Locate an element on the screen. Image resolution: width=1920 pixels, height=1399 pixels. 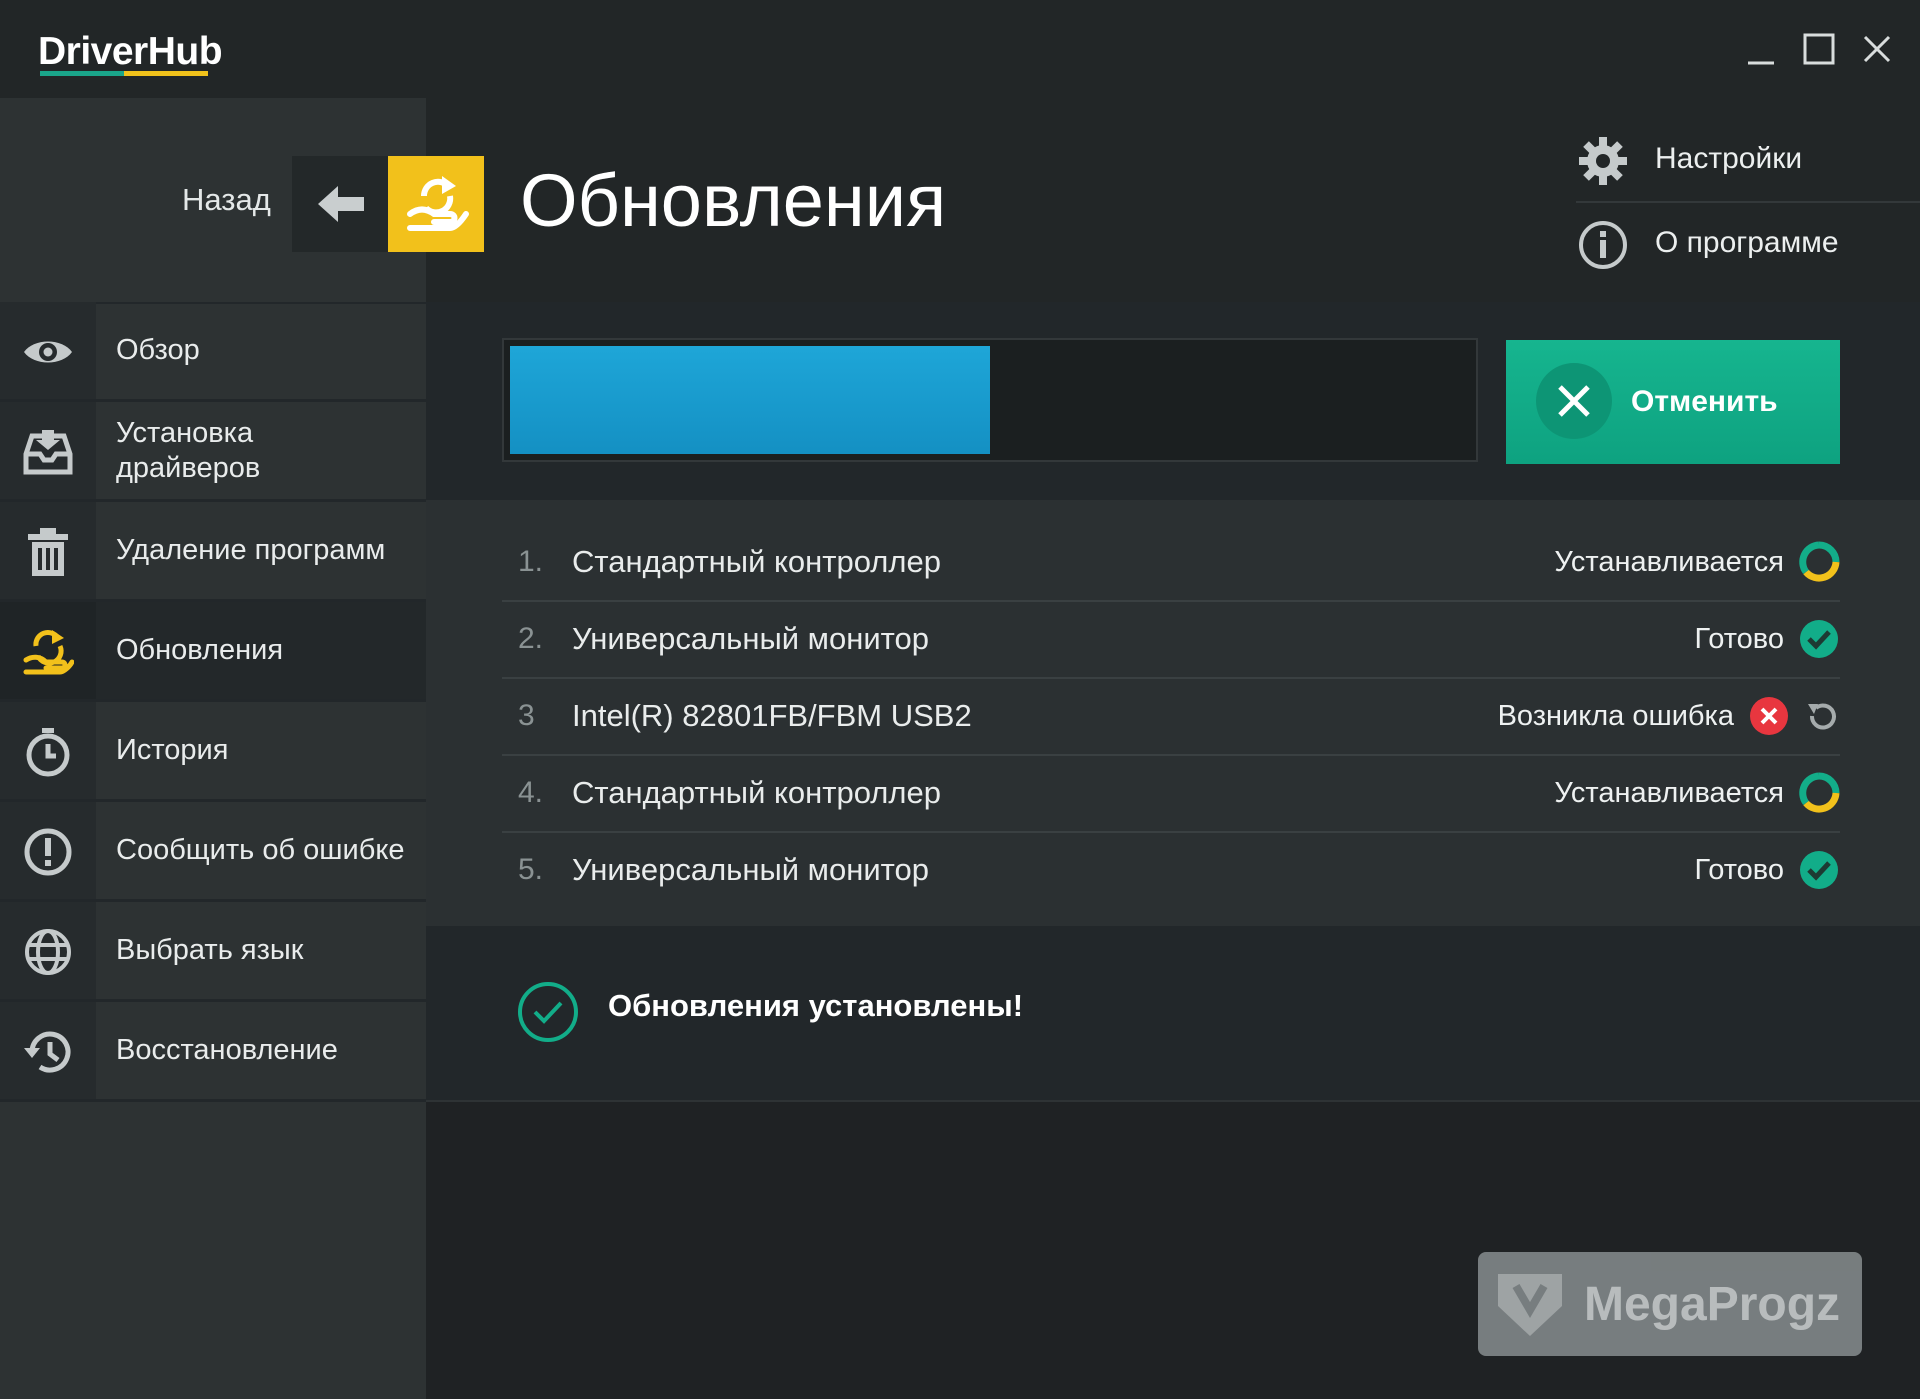
retry-icon is located at coordinates (1822, 716).